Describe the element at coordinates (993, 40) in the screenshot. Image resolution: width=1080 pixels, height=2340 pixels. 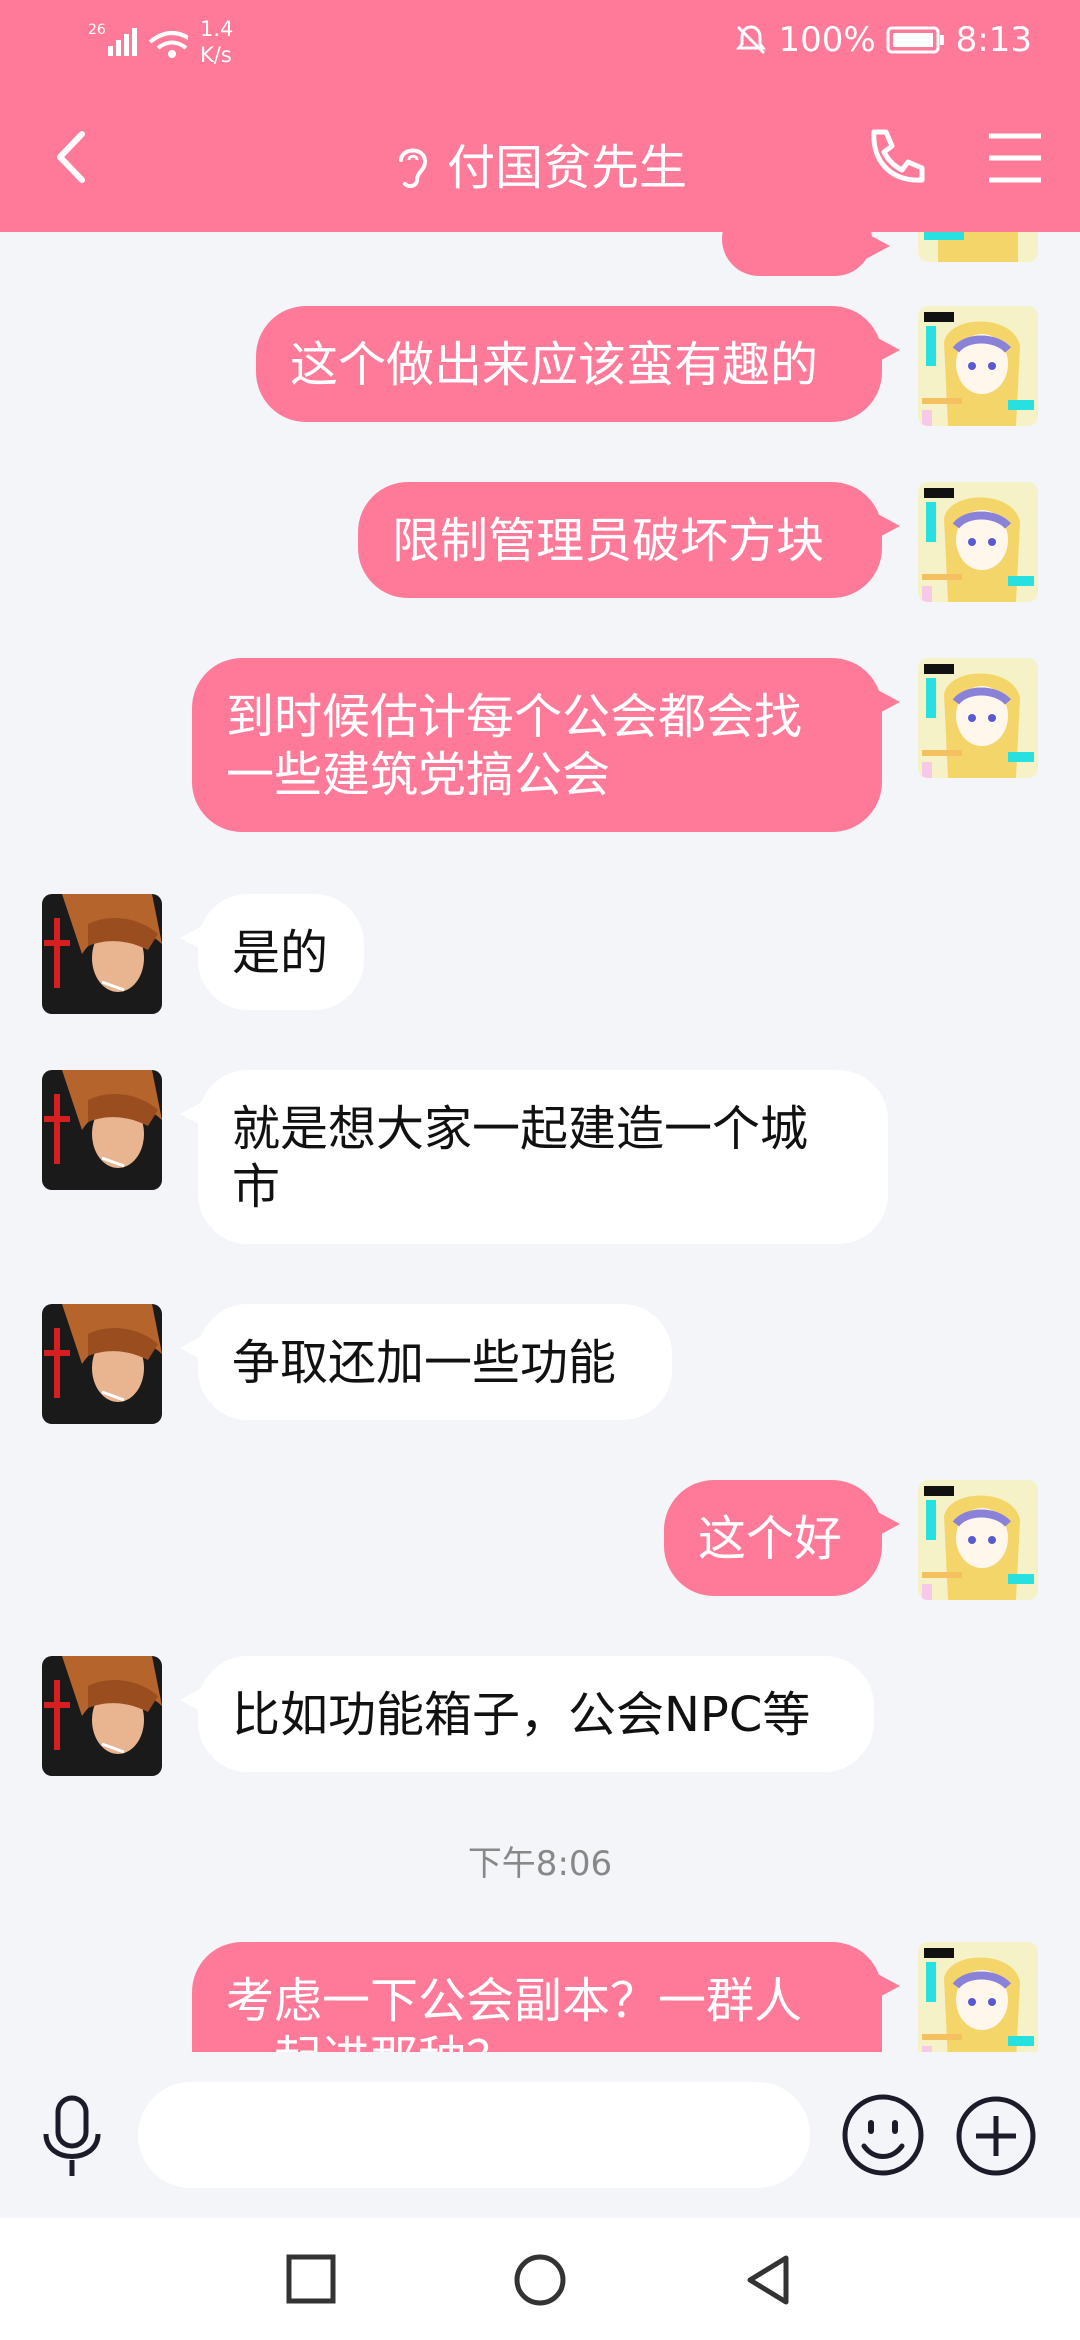
I see `clock: 8:13` at that location.